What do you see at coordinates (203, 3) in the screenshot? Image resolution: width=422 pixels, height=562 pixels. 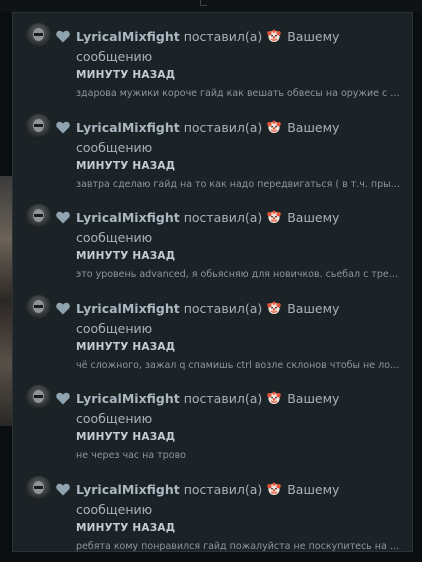 I see `top-bar-mark` at bounding box center [203, 3].